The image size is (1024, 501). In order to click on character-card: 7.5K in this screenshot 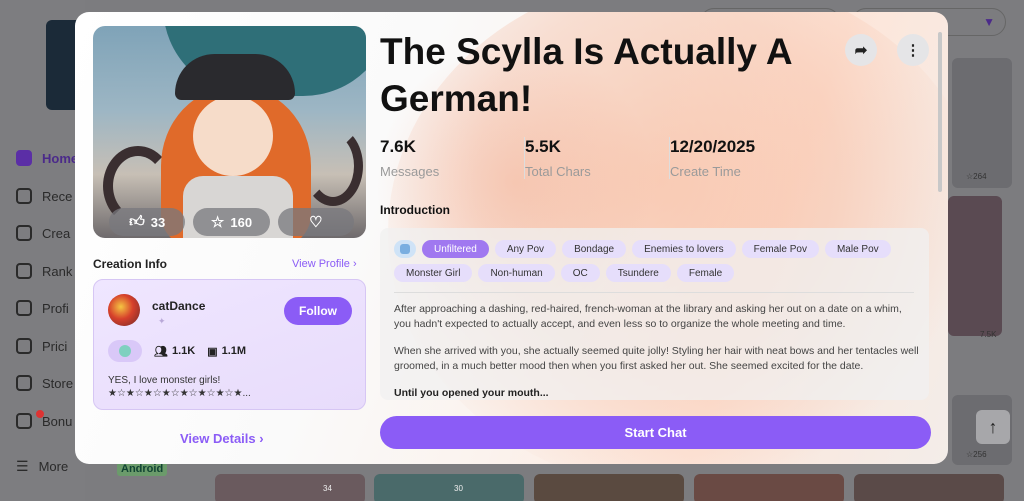, I will do `click(975, 267)`.